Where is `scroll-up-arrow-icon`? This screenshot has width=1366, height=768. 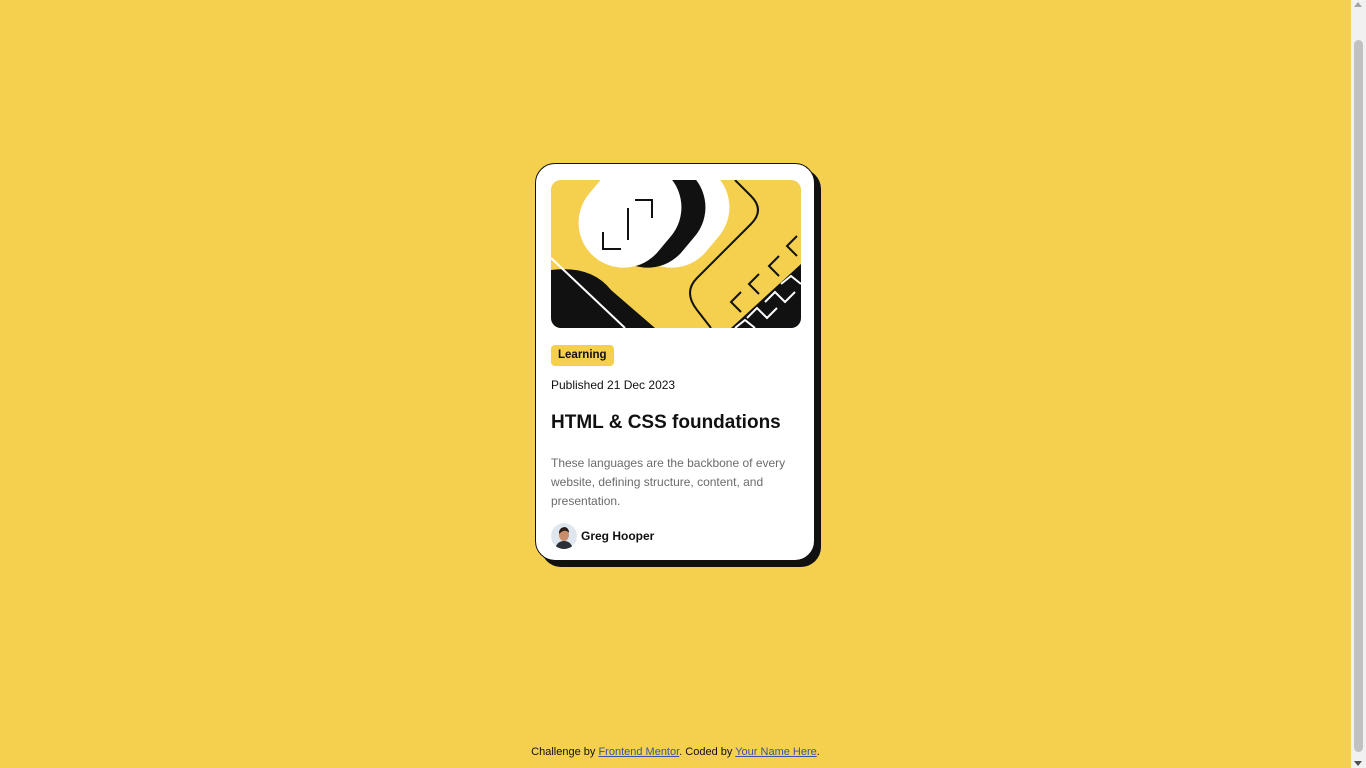 scroll-up-arrow-icon is located at coordinates (1358, 4).